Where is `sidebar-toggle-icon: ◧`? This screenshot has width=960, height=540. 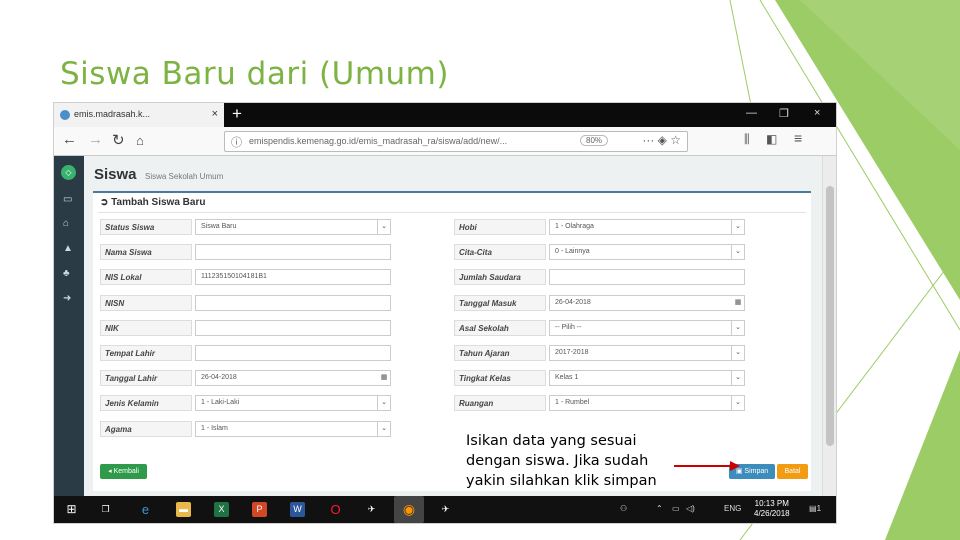
sidebar-toggle-icon: ◧ is located at coordinates (771, 139).